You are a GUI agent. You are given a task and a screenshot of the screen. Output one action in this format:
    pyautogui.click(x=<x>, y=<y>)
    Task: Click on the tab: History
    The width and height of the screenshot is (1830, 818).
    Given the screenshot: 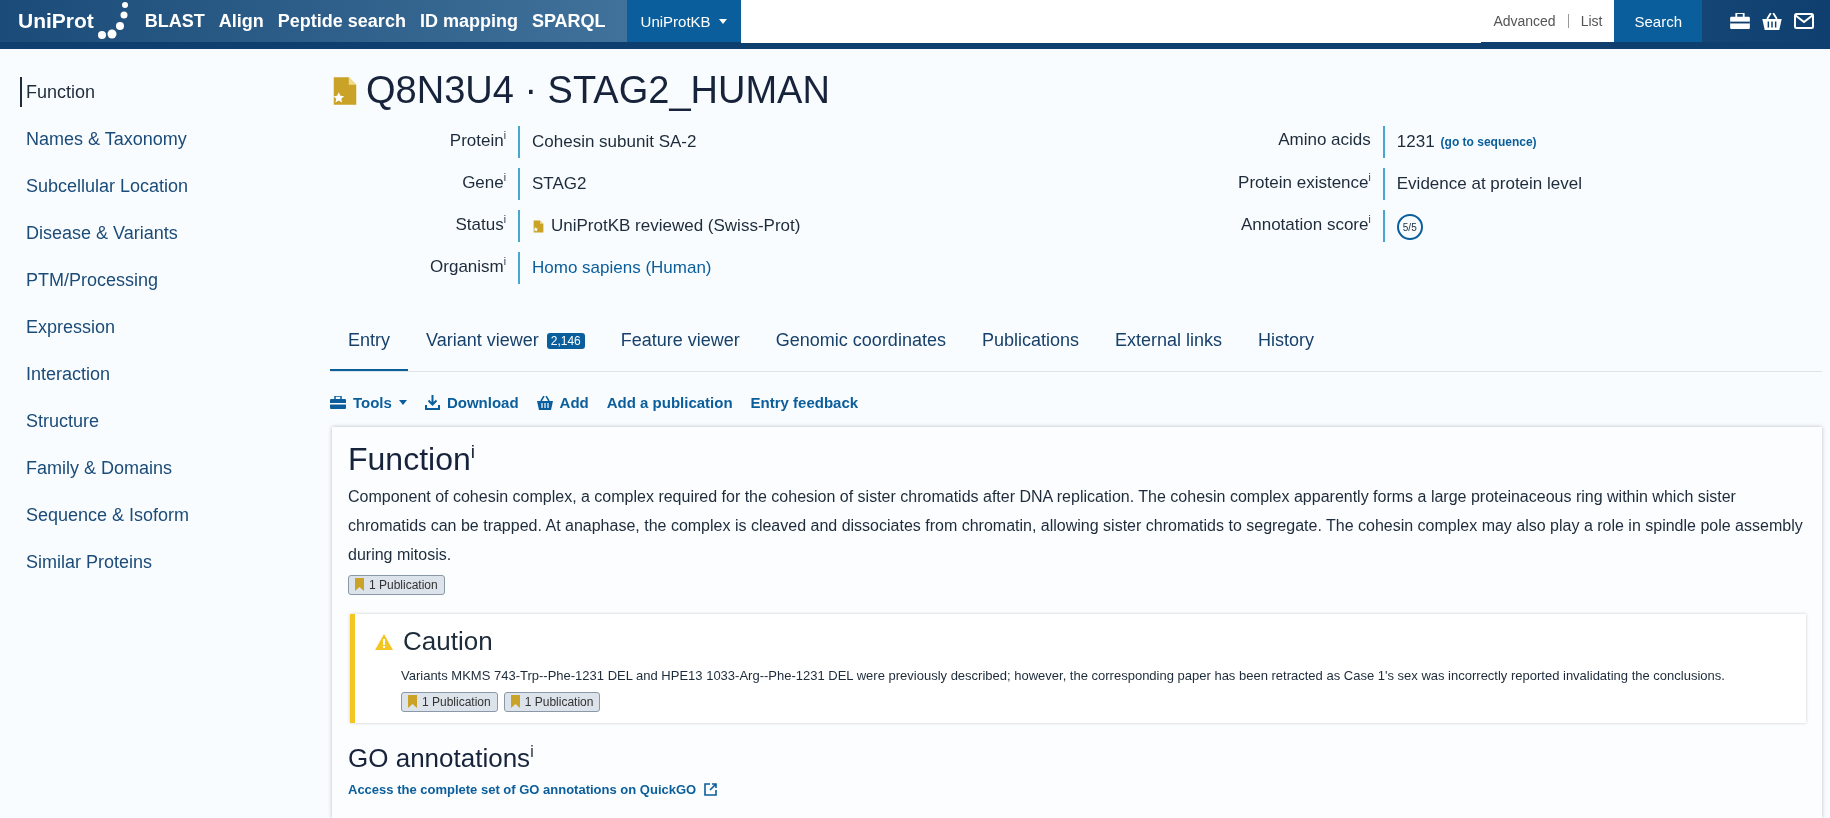 What is the action you would take?
    pyautogui.click(x=1286, y=344)
    